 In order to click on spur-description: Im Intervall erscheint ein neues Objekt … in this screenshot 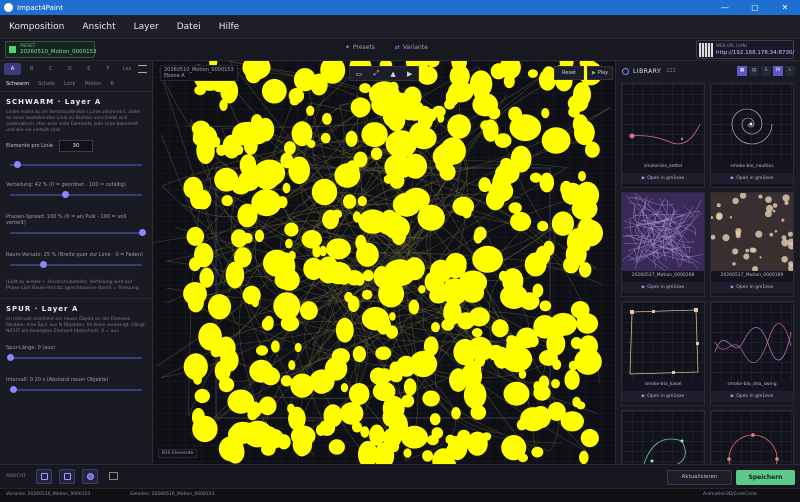, I will do `click(75, 325)`.